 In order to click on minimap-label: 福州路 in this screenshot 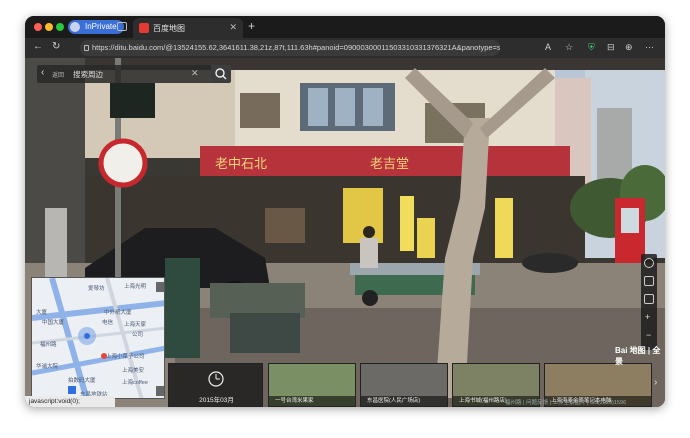, I will do `click(48, 345)`.